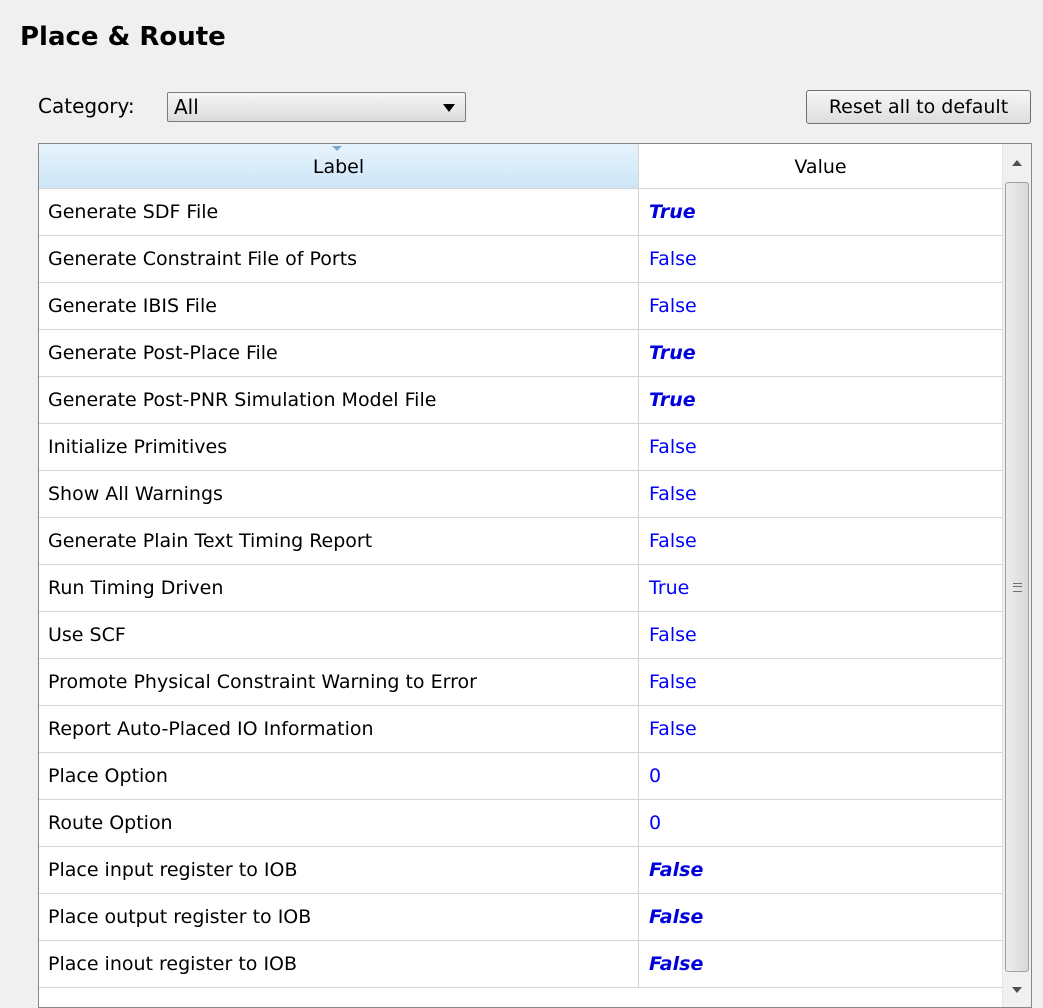 The image size is (1043, 1008). I want to click on table-row: Use SCF False, so click(520, 635).